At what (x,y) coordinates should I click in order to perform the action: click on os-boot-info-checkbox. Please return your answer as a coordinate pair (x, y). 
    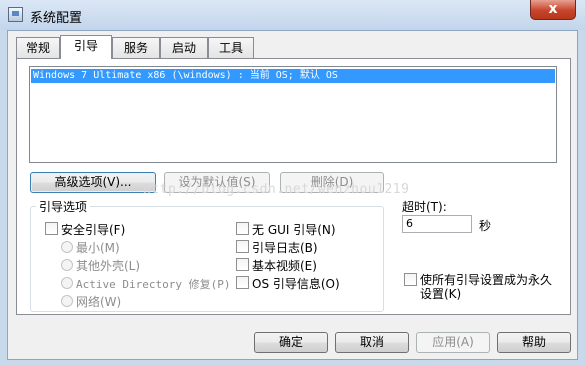
    Looking at the image, I should click on (242, 282).